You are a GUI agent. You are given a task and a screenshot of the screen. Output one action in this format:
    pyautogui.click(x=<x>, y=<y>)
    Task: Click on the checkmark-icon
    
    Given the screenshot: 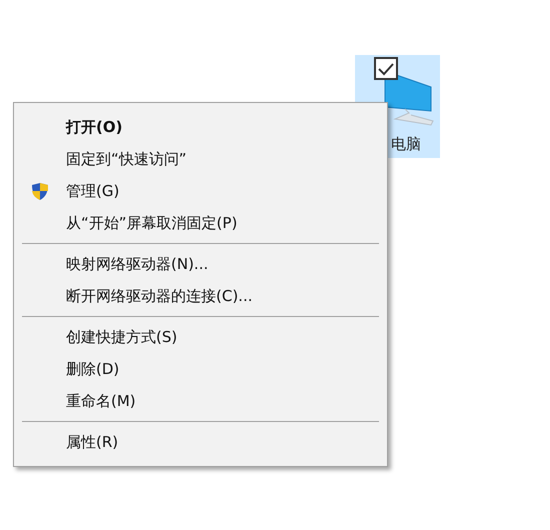 What is the action you would take?
    pyautogui.click(x=386, y=69)
    